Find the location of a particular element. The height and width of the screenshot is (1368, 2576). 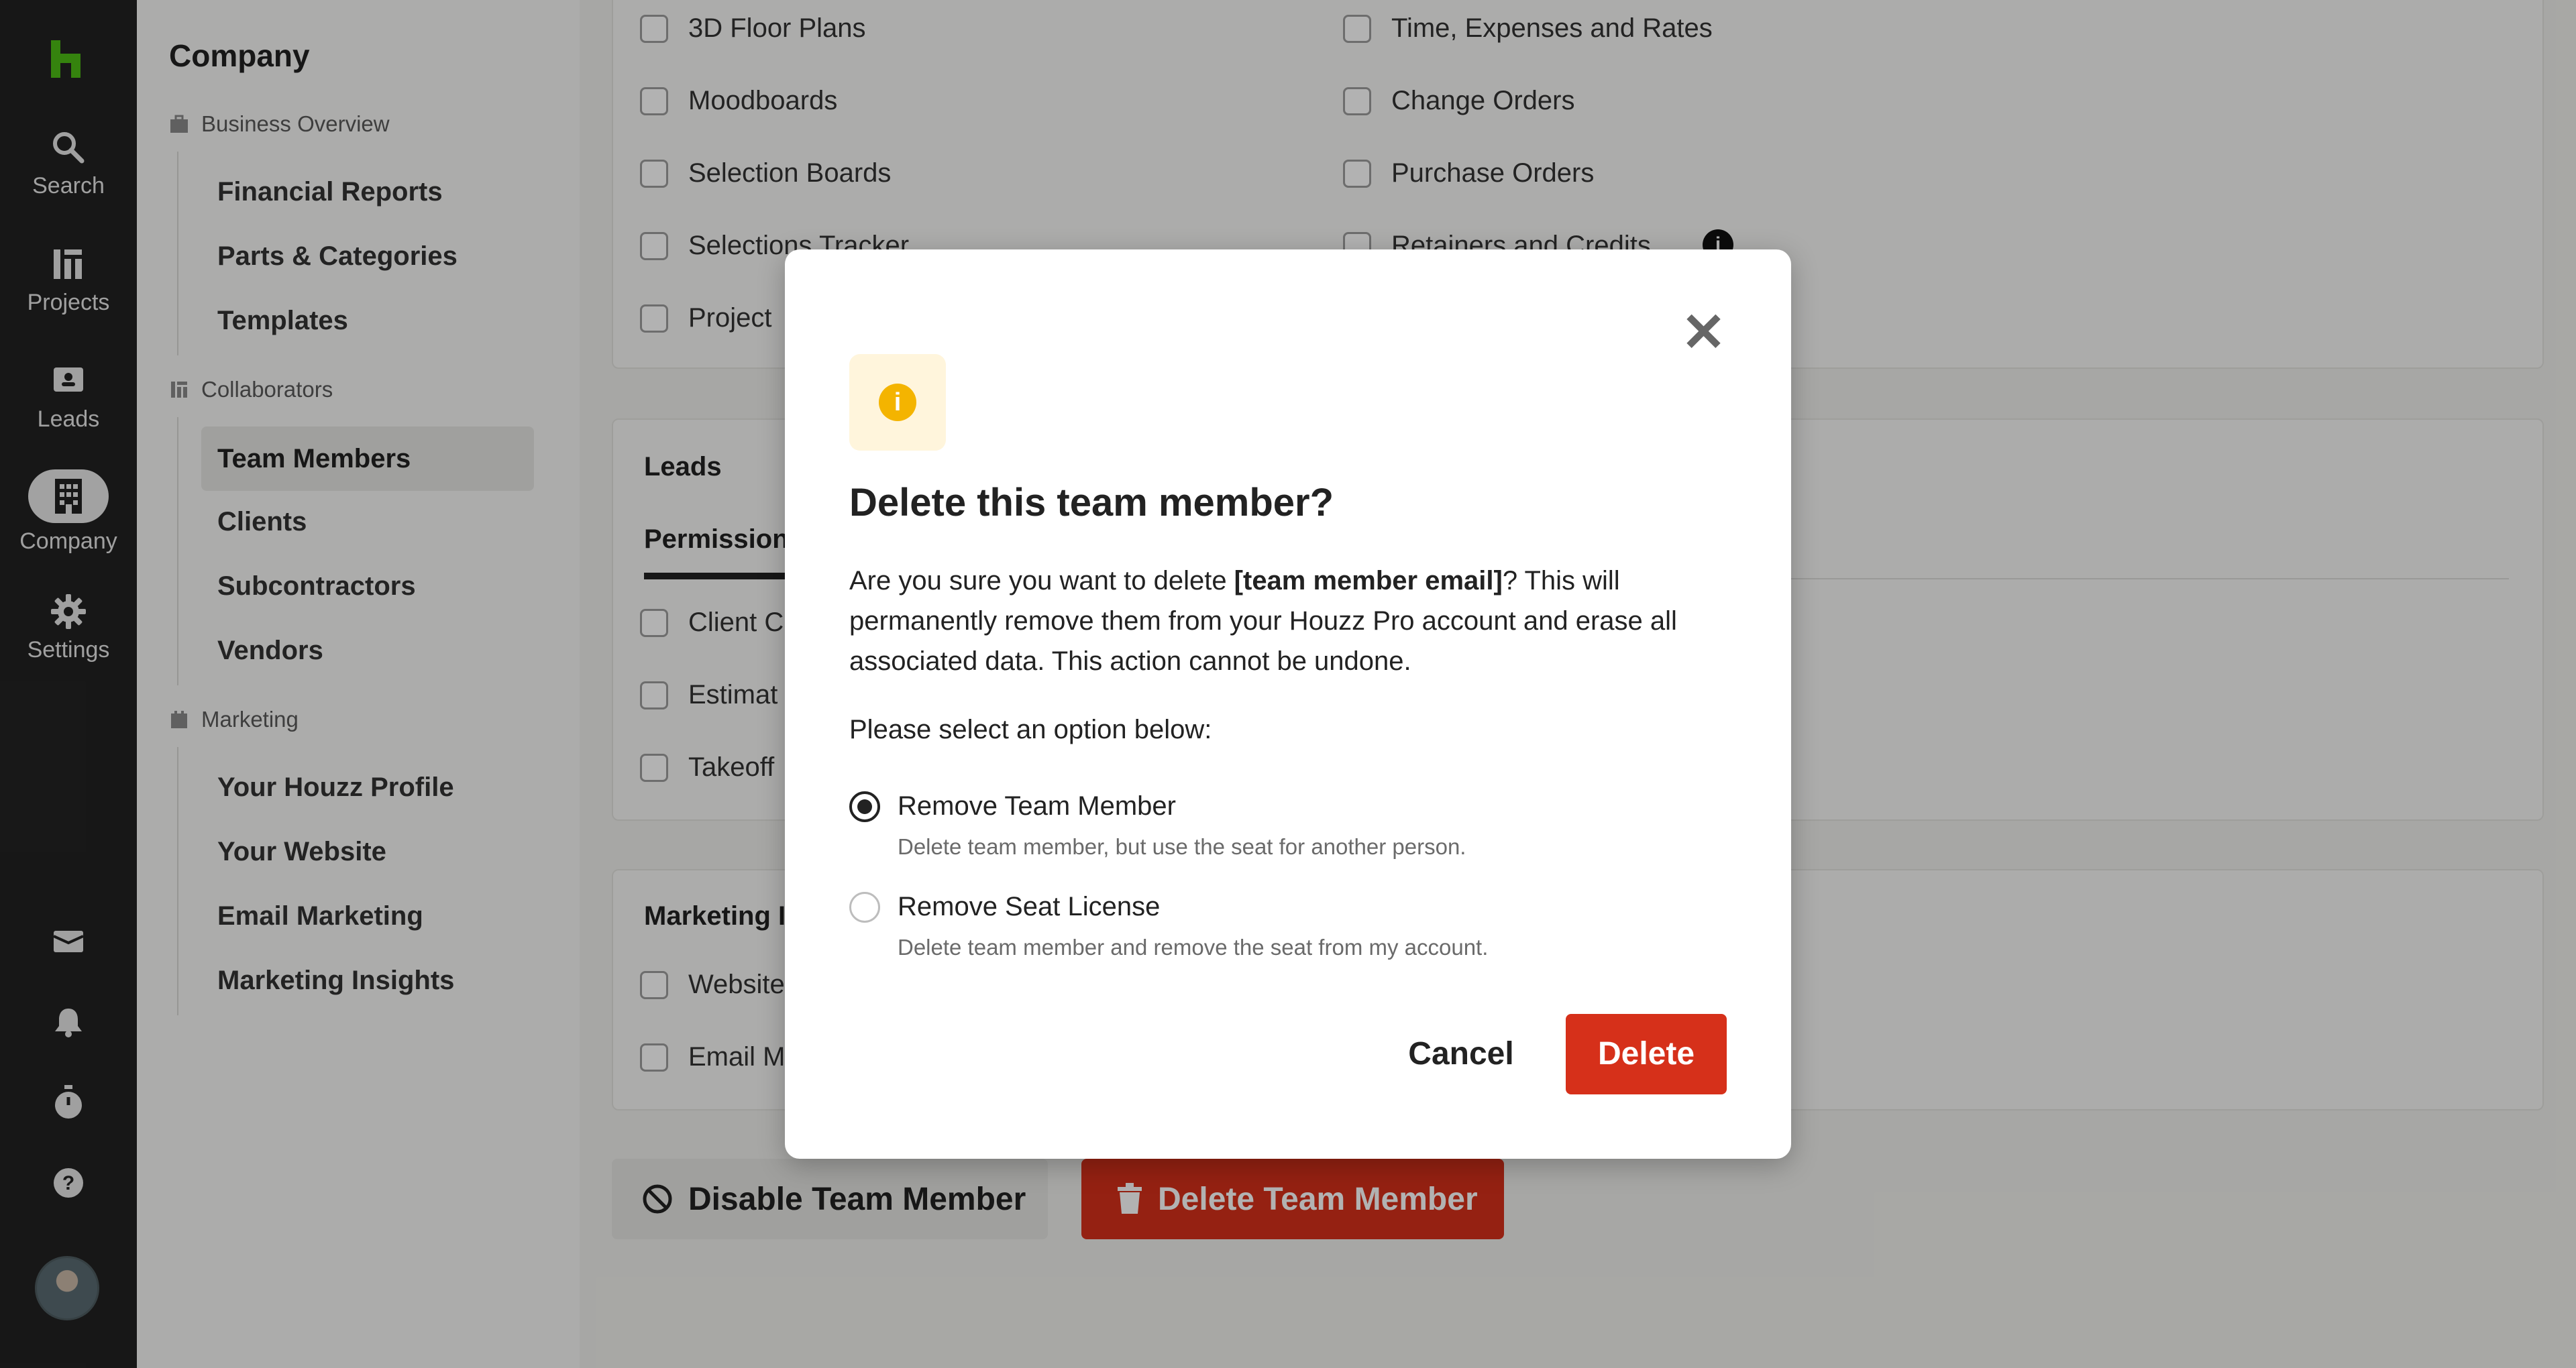

cancel-button: Cancel is located at coordinates (1461, 1054).